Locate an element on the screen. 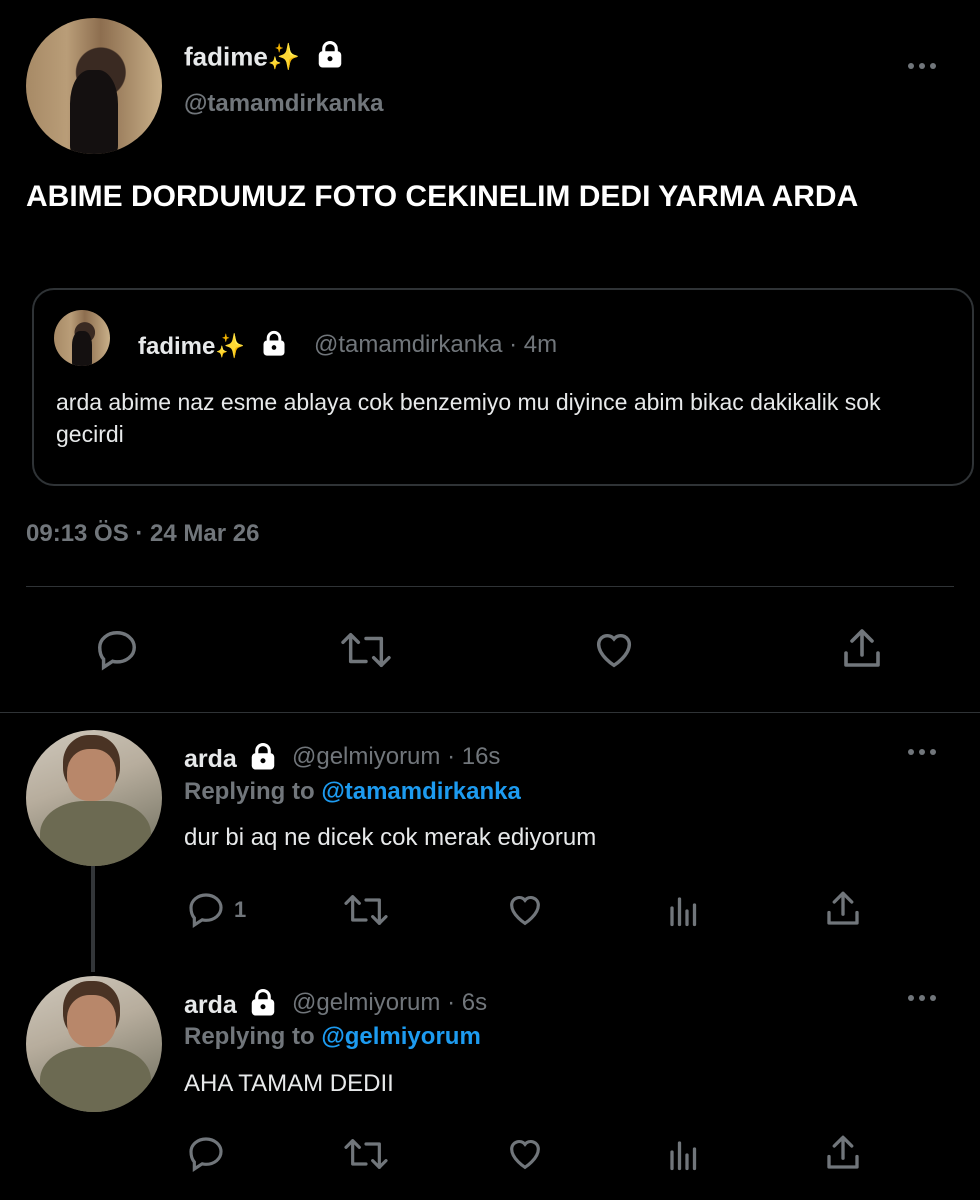 The height and width of the screenshot is (1200, 980). reply-count: 1 is located at coordinates (240, 909).